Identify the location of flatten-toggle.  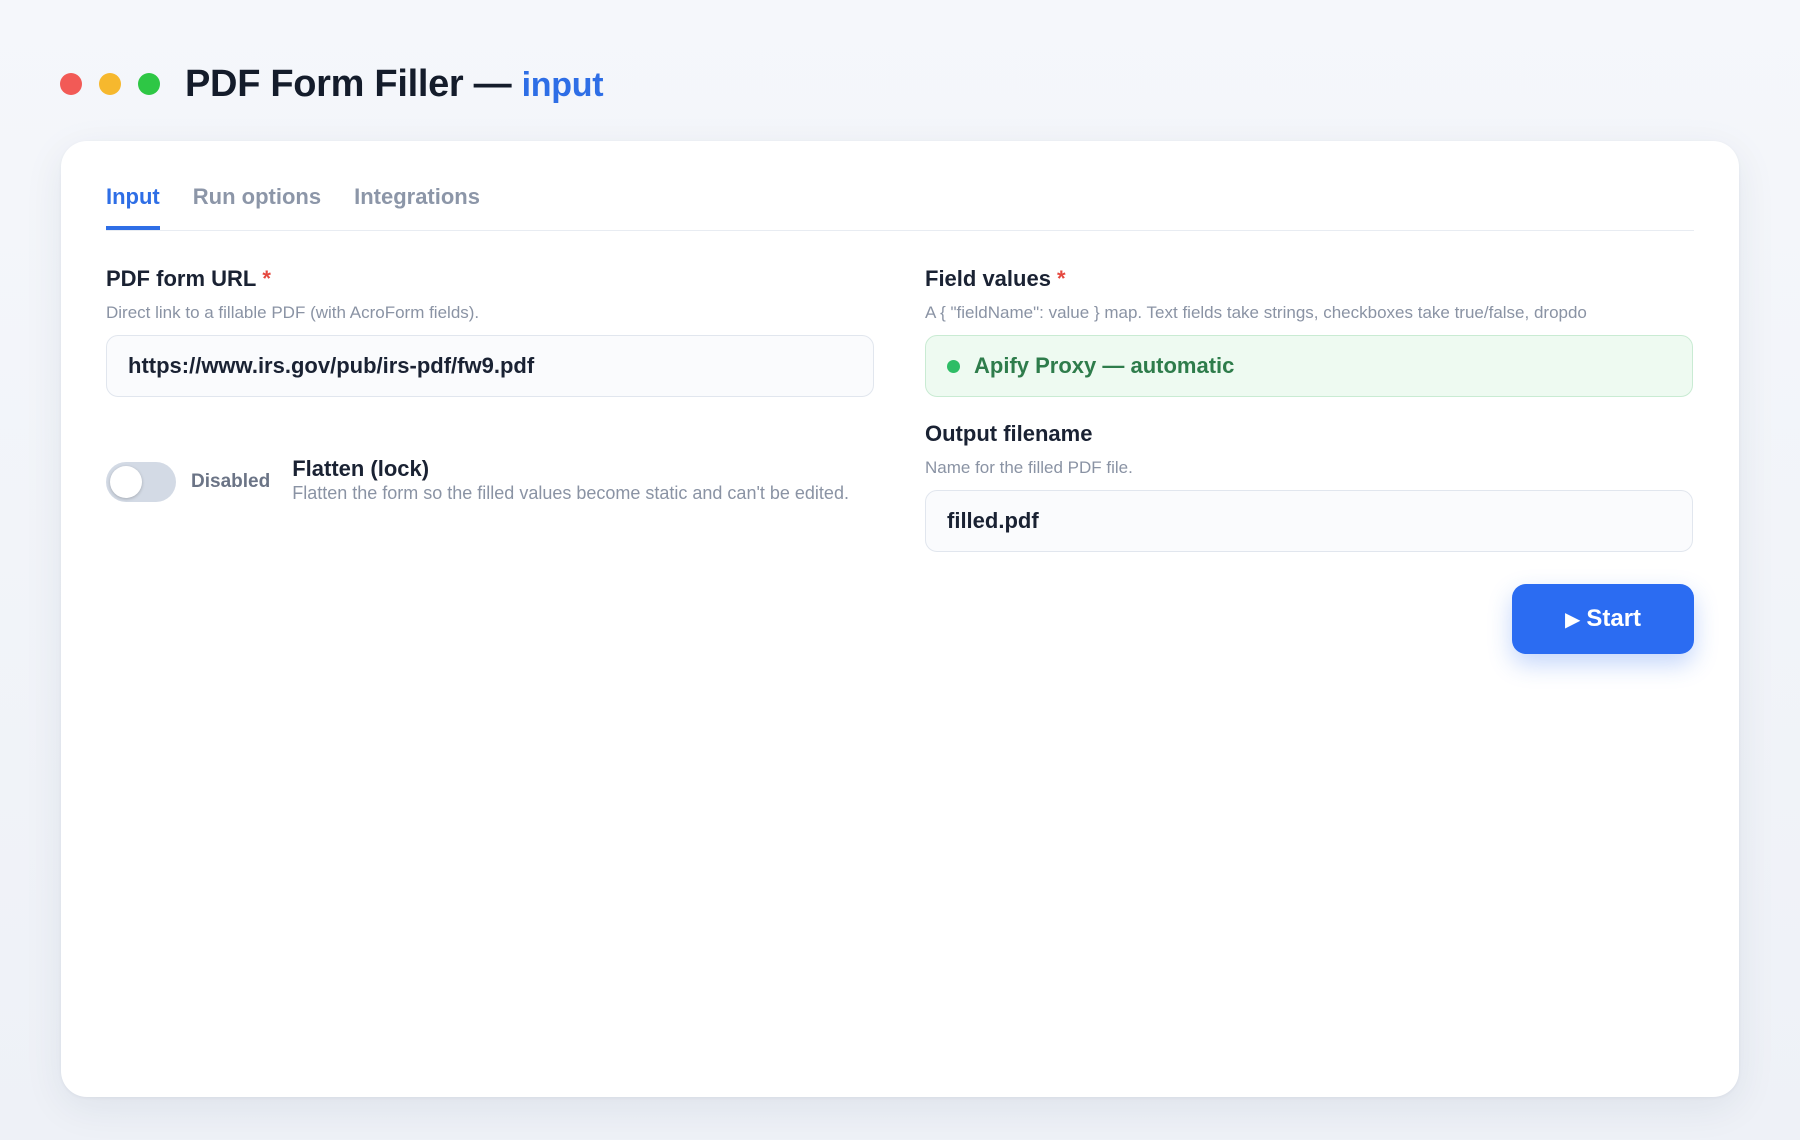
(141, 482).